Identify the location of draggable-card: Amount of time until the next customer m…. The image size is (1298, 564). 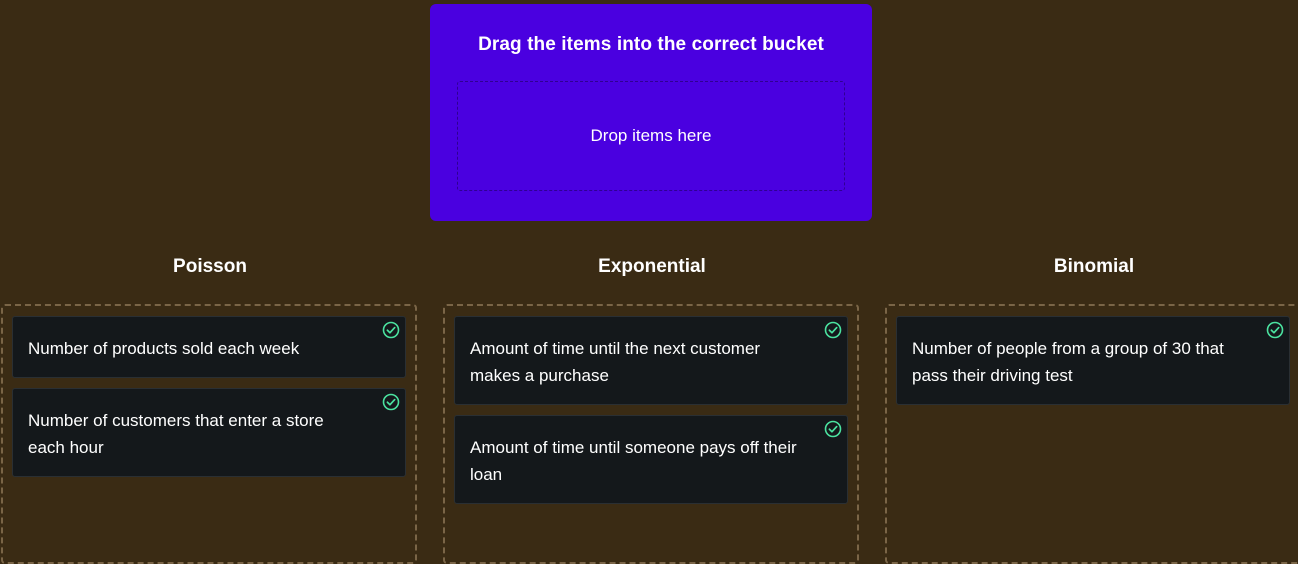
(651, 360).